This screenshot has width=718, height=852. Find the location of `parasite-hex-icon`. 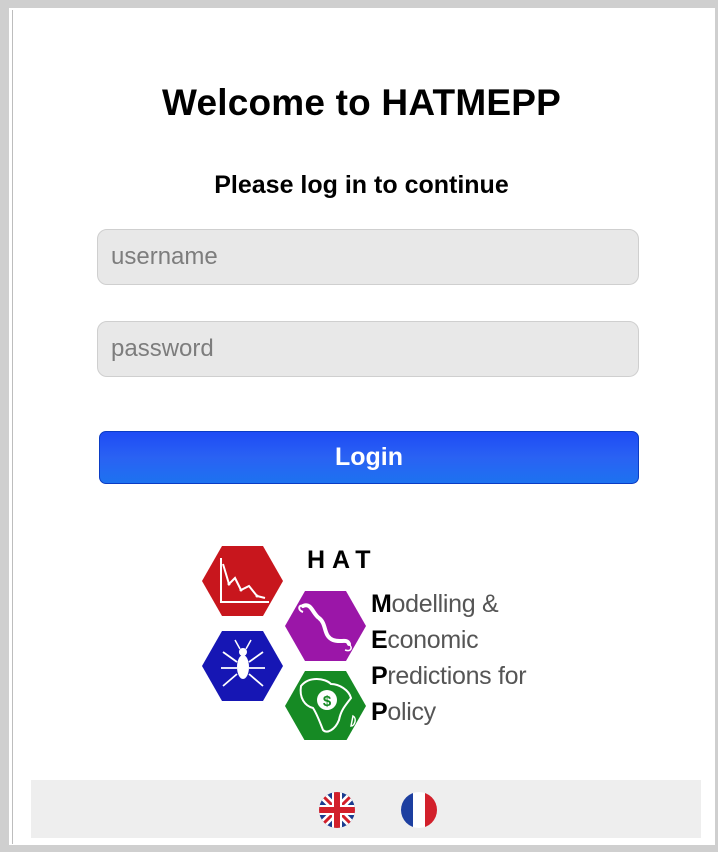

parasite-hex-icon is located at coordinates (325, 626).